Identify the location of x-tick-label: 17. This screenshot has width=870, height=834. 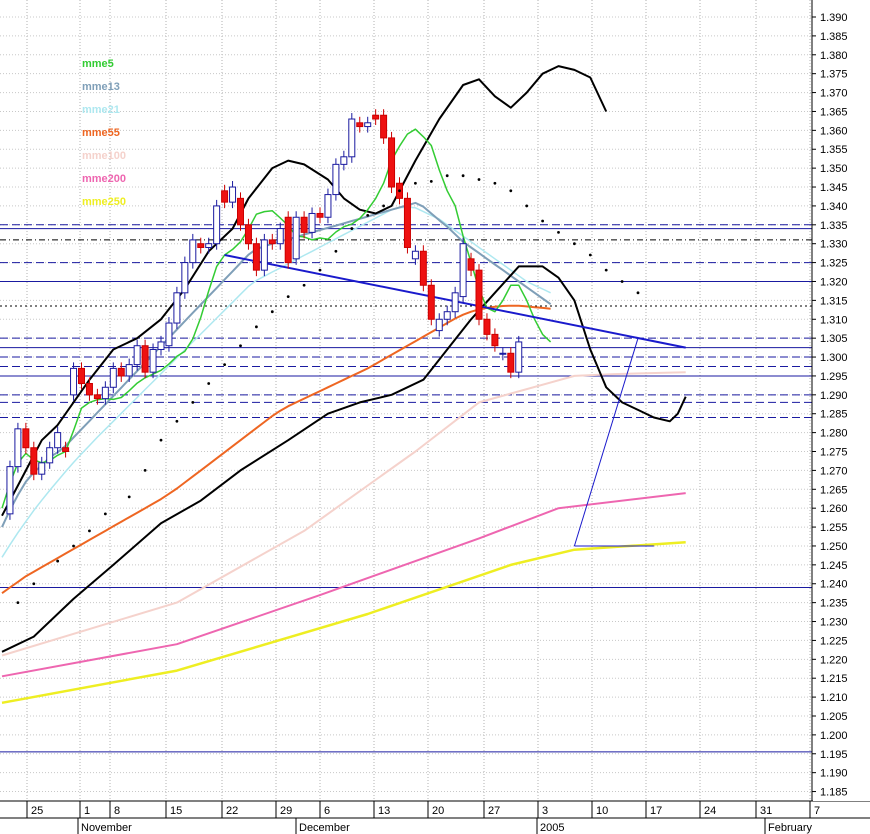
(656, 811).